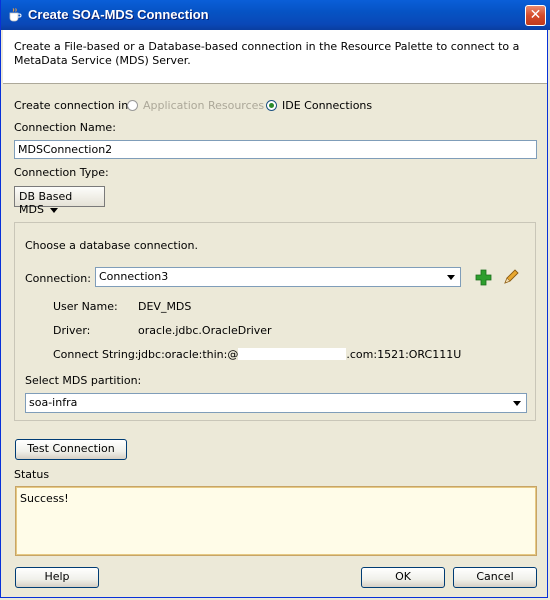 The width and height of the screenshot is (550, 600). I want to click on connection-type-dropdown: DB Based MDS, so click(59, 201).